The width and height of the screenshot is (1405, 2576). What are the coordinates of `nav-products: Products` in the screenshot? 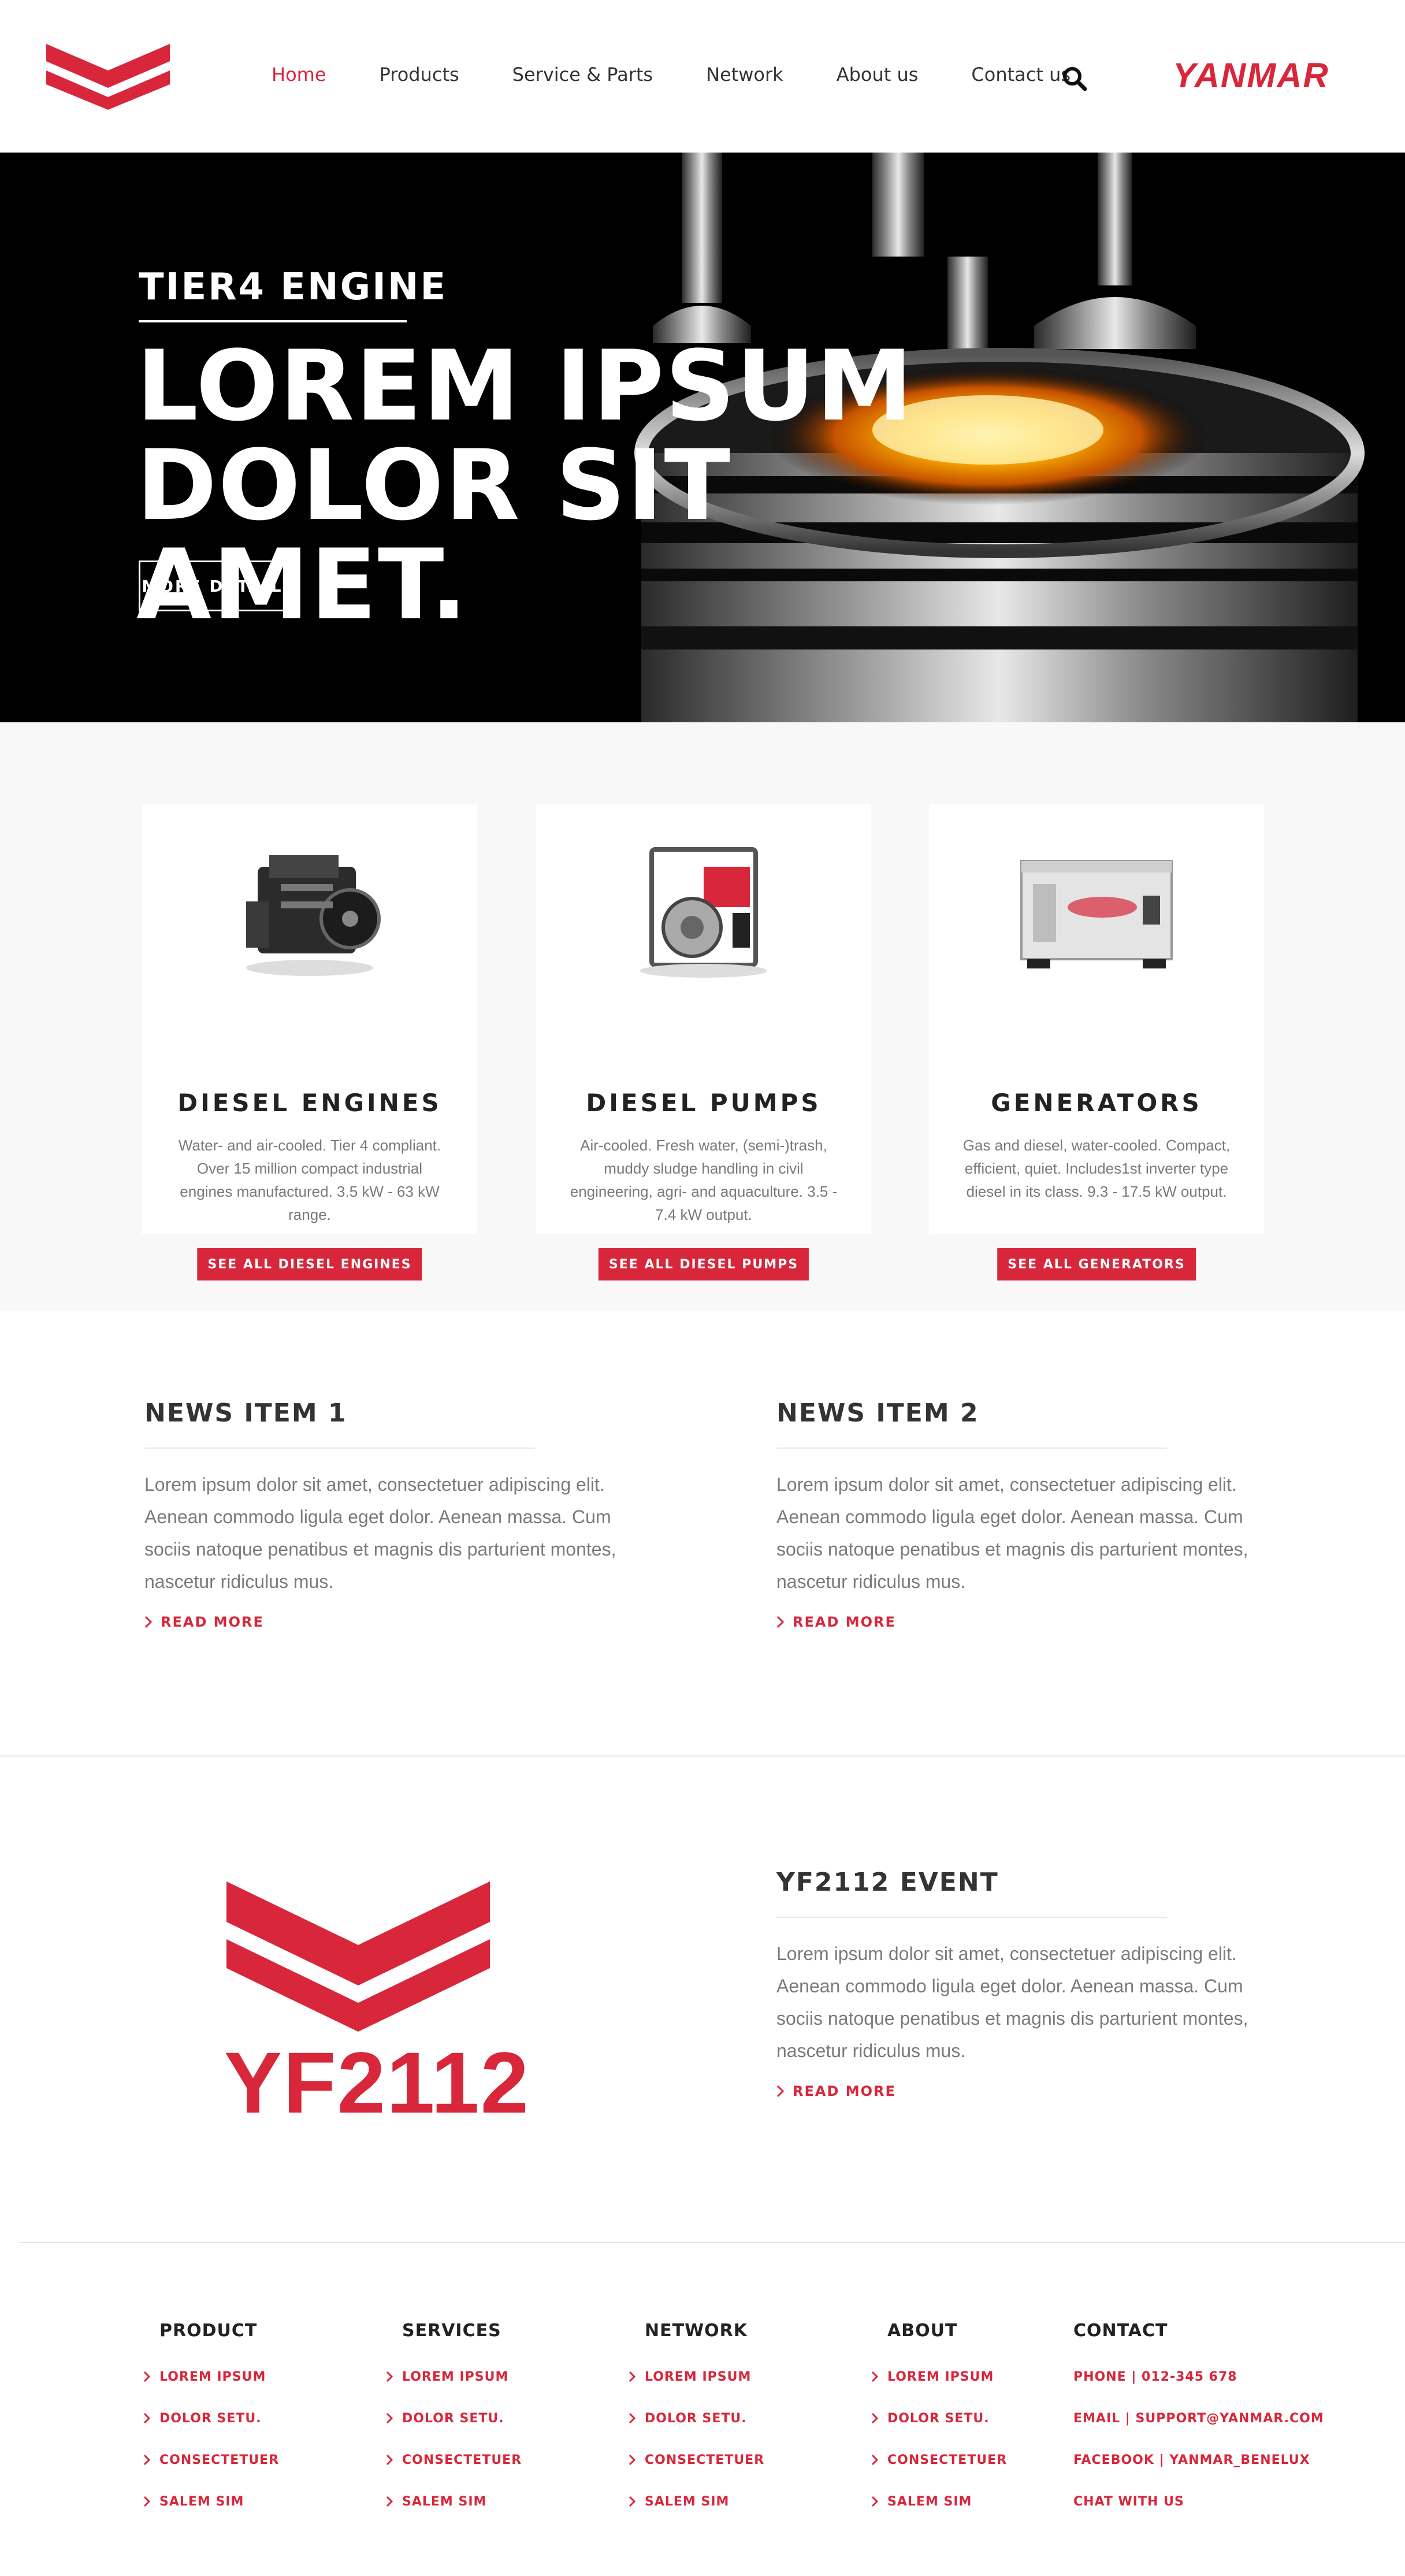 It's located at (419, 75).